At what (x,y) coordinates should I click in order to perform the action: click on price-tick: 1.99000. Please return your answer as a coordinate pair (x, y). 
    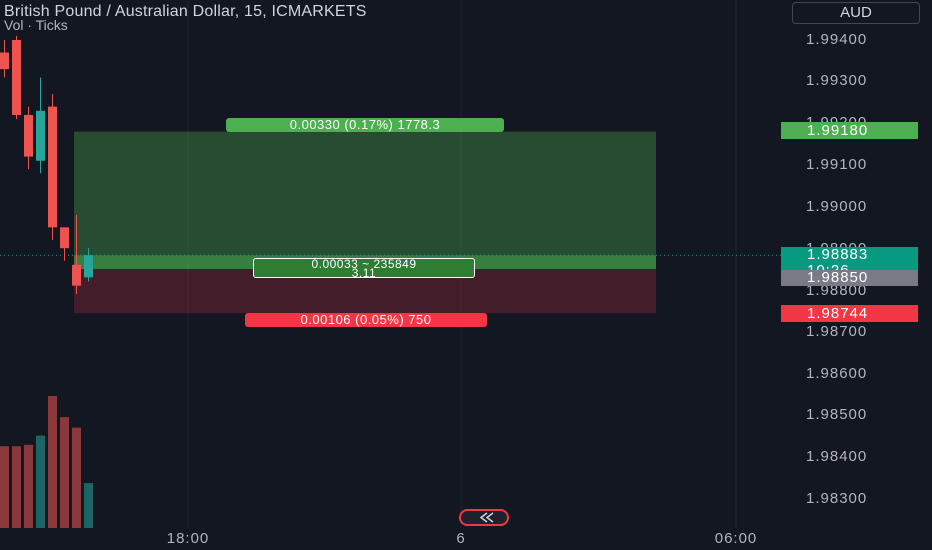
    Looking at the image, I should click on (837, 206).